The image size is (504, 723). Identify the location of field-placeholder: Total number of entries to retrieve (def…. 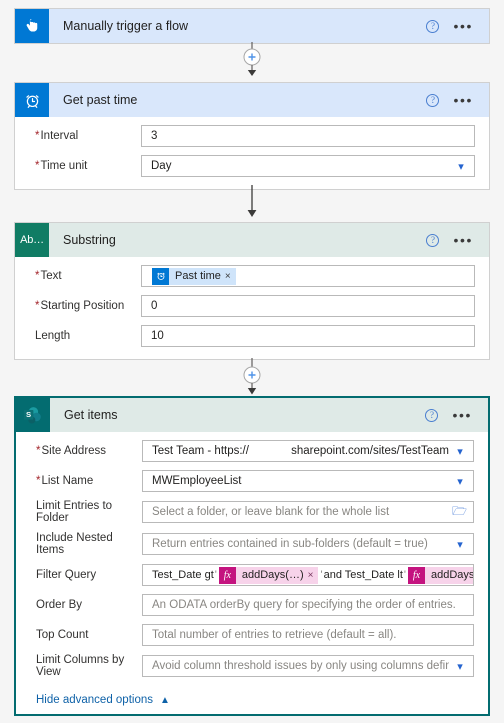
(274, 635).